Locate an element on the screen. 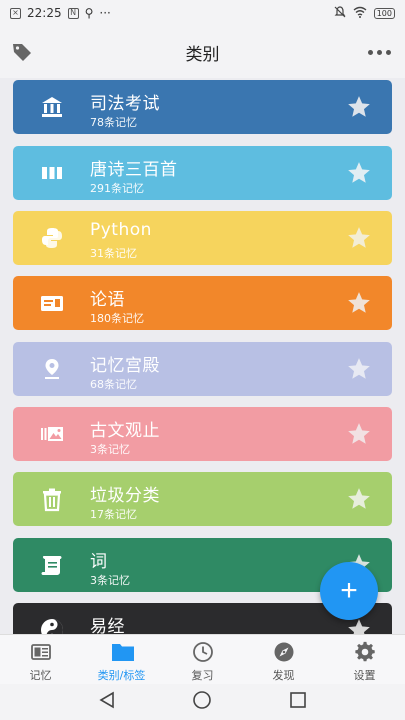 The height and width of the screenshot is (720, 405). page-title: 类别 is located at coordinates (202, 54).